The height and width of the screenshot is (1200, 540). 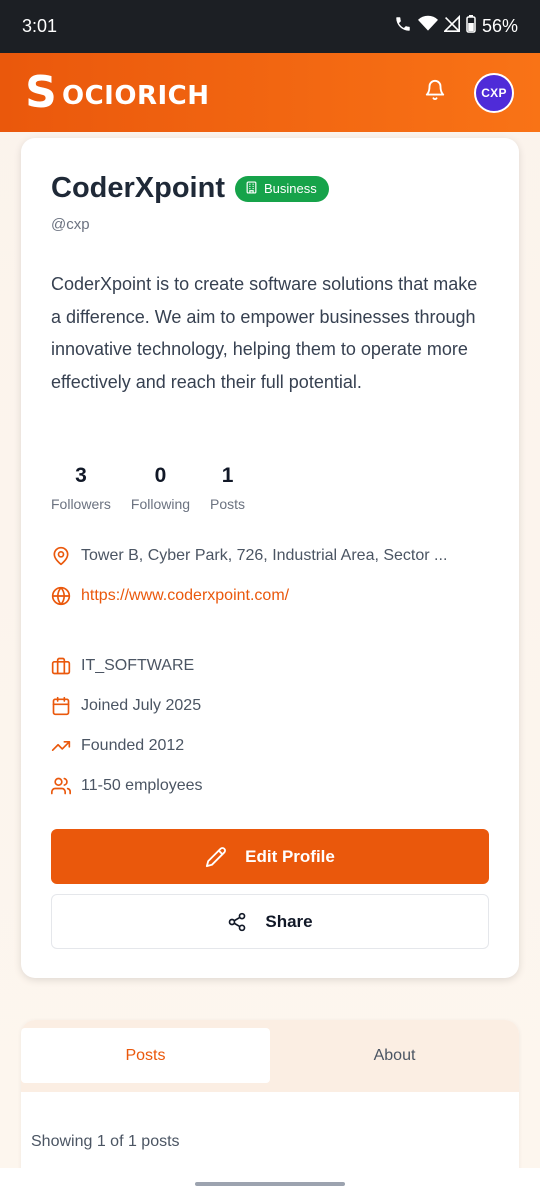 I want to click on website-row: https://www.coderxpoint.com/, so click(x=170, y=596).